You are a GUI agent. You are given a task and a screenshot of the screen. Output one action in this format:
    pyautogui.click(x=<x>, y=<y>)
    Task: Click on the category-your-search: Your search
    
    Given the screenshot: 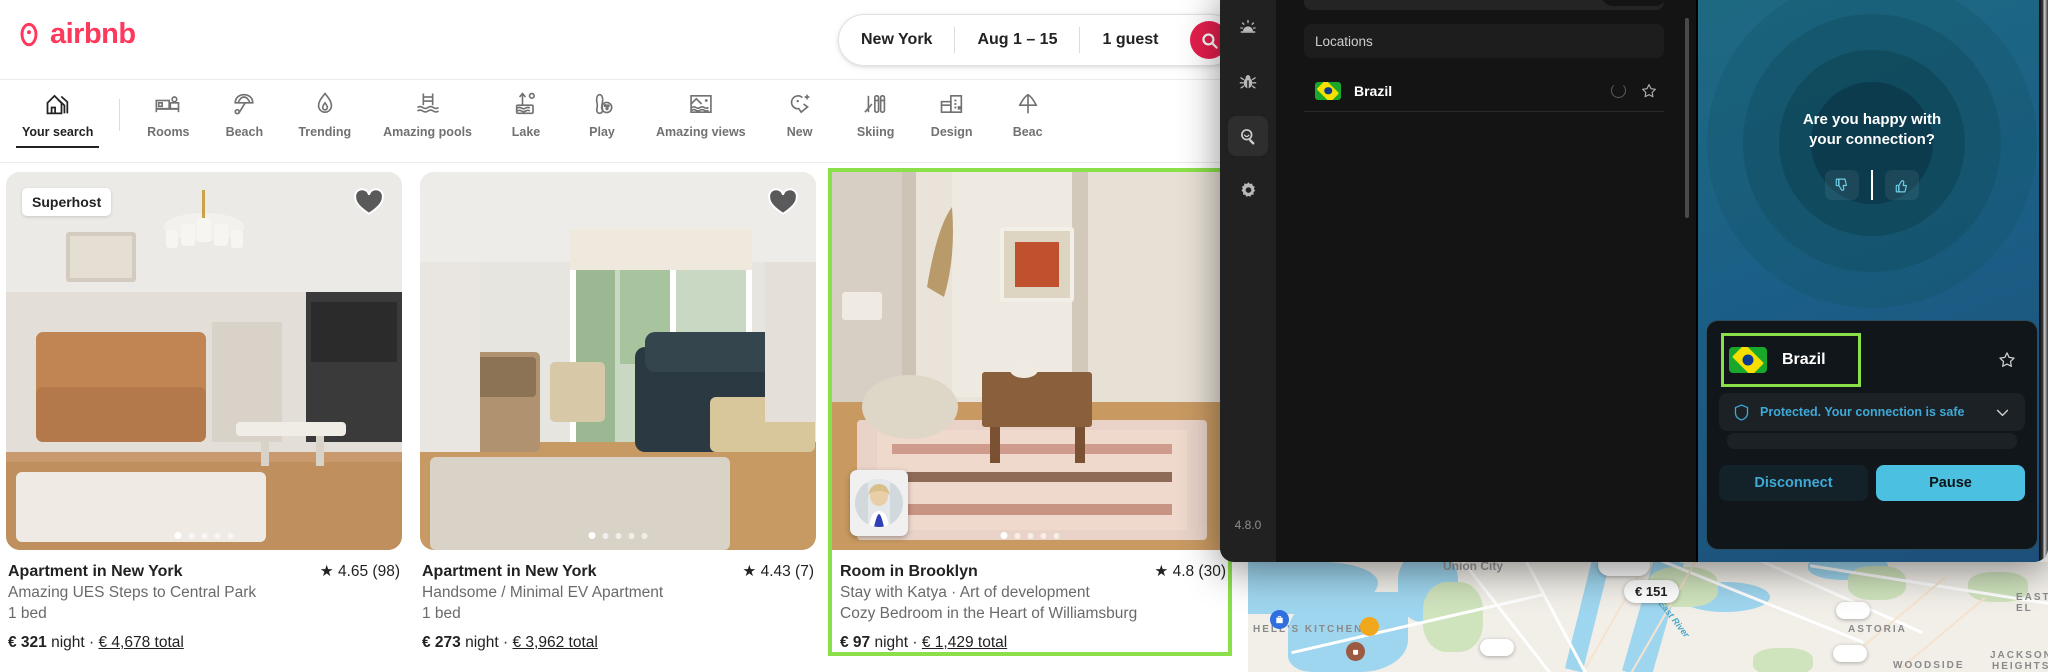 What is the action you would take?
    pyautogui.click(x=57, y=114)
    